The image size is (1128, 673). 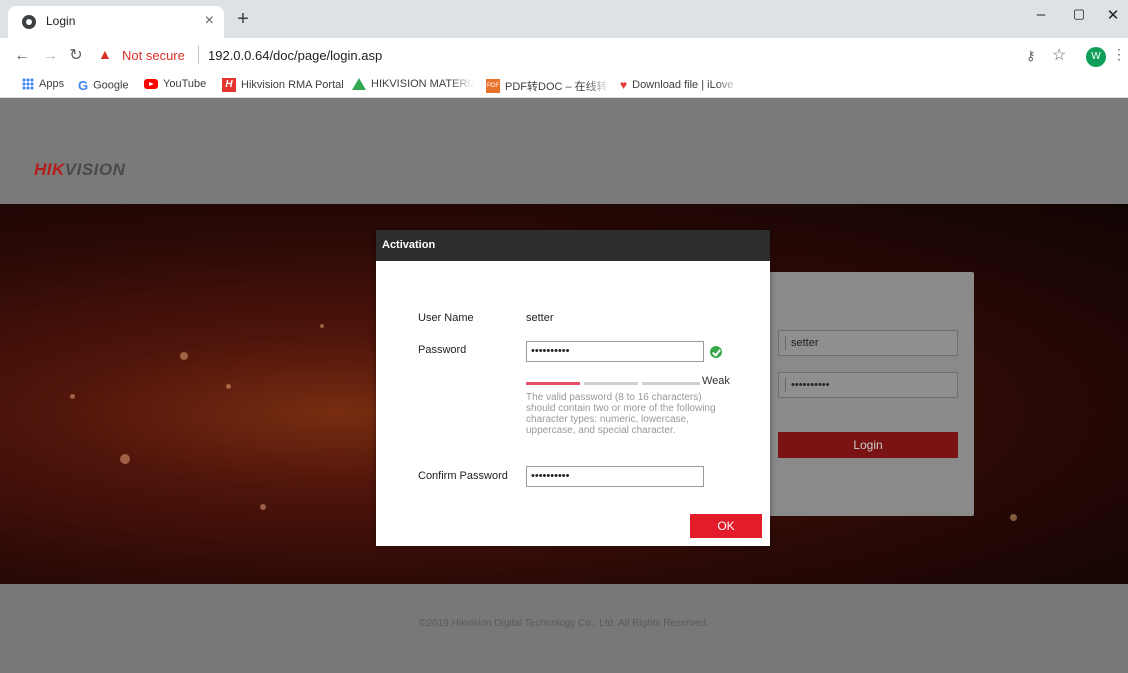 I want to click on star-icon: ☆, so click(x=1059, y=55).